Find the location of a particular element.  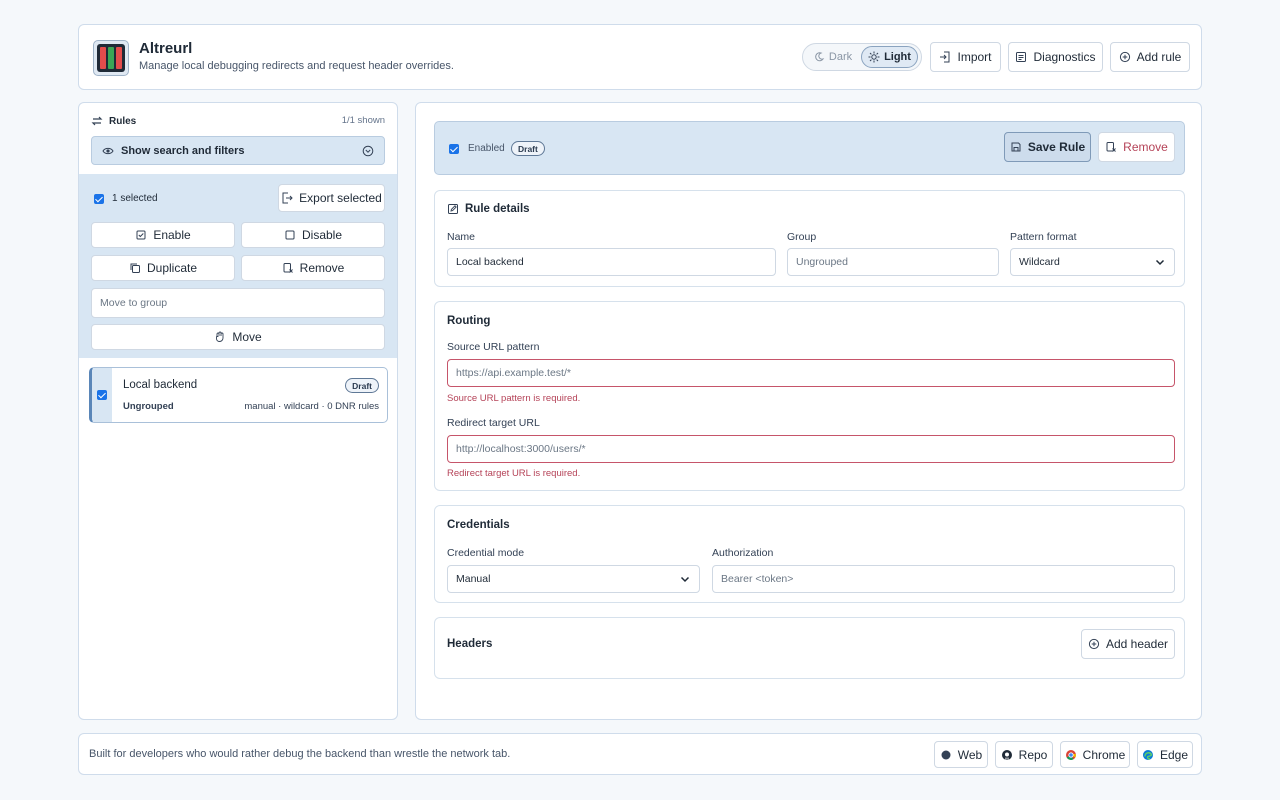

theme-dark-button: Dark is located at coordinates (832, 57).